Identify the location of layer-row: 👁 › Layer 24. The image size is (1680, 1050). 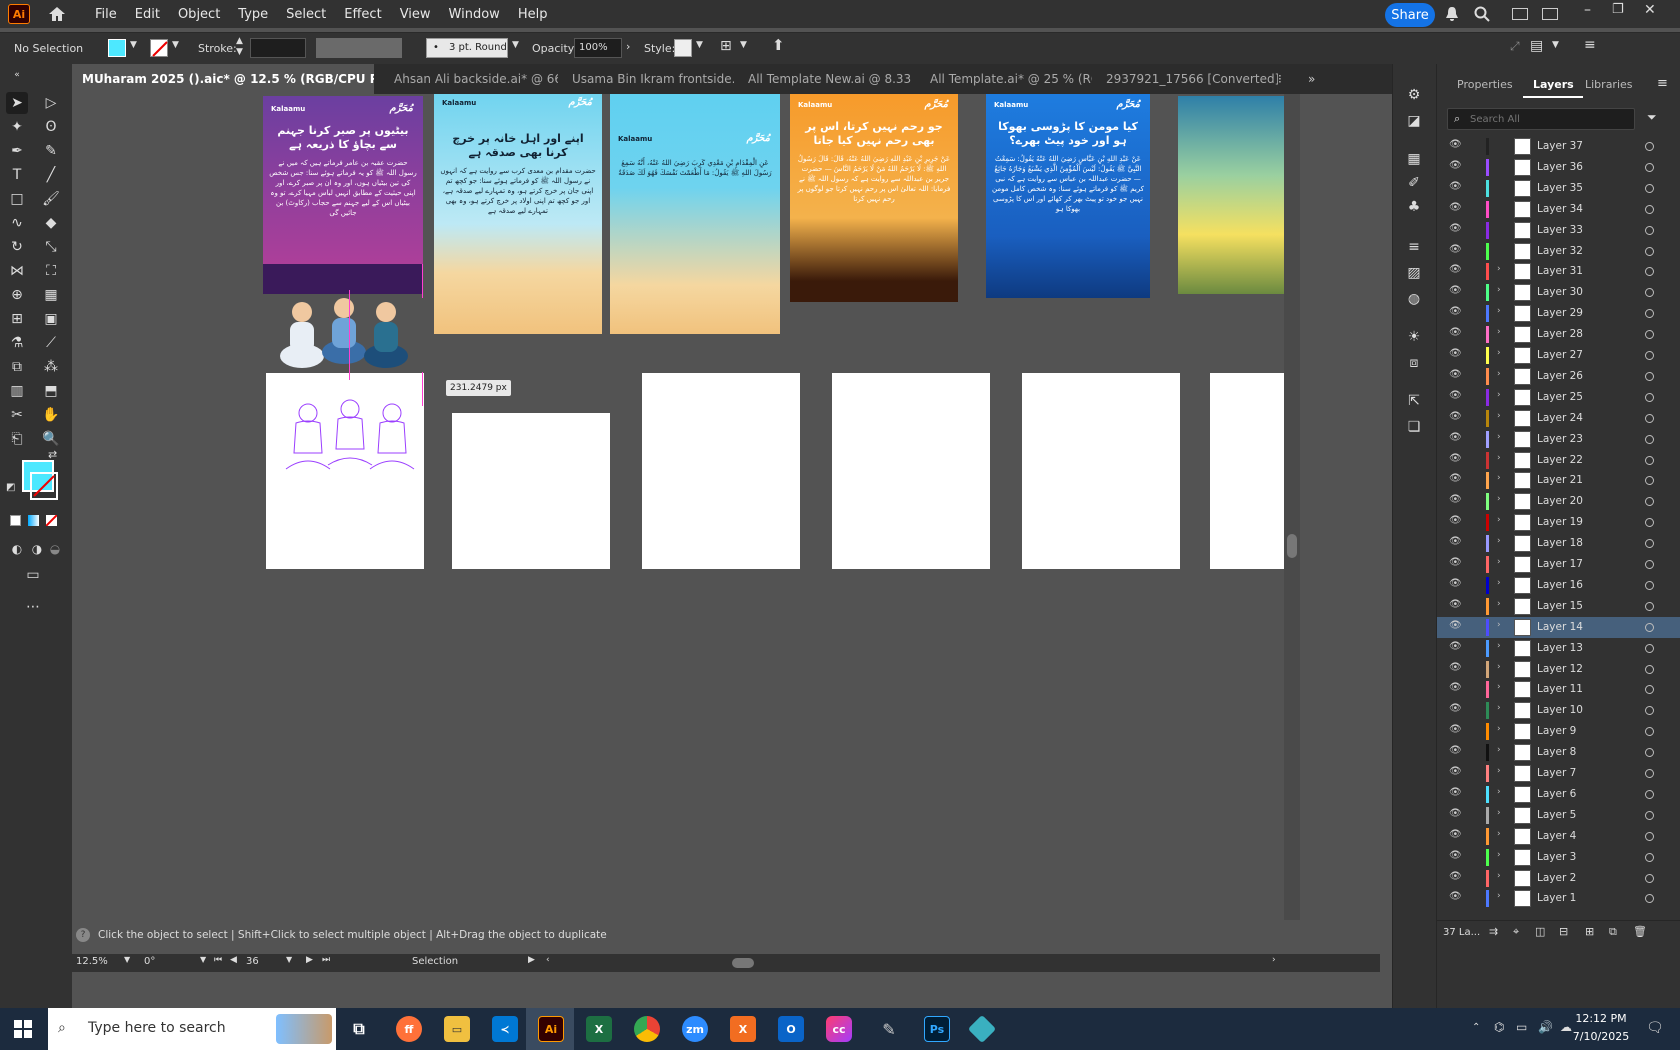
(1558, 418).